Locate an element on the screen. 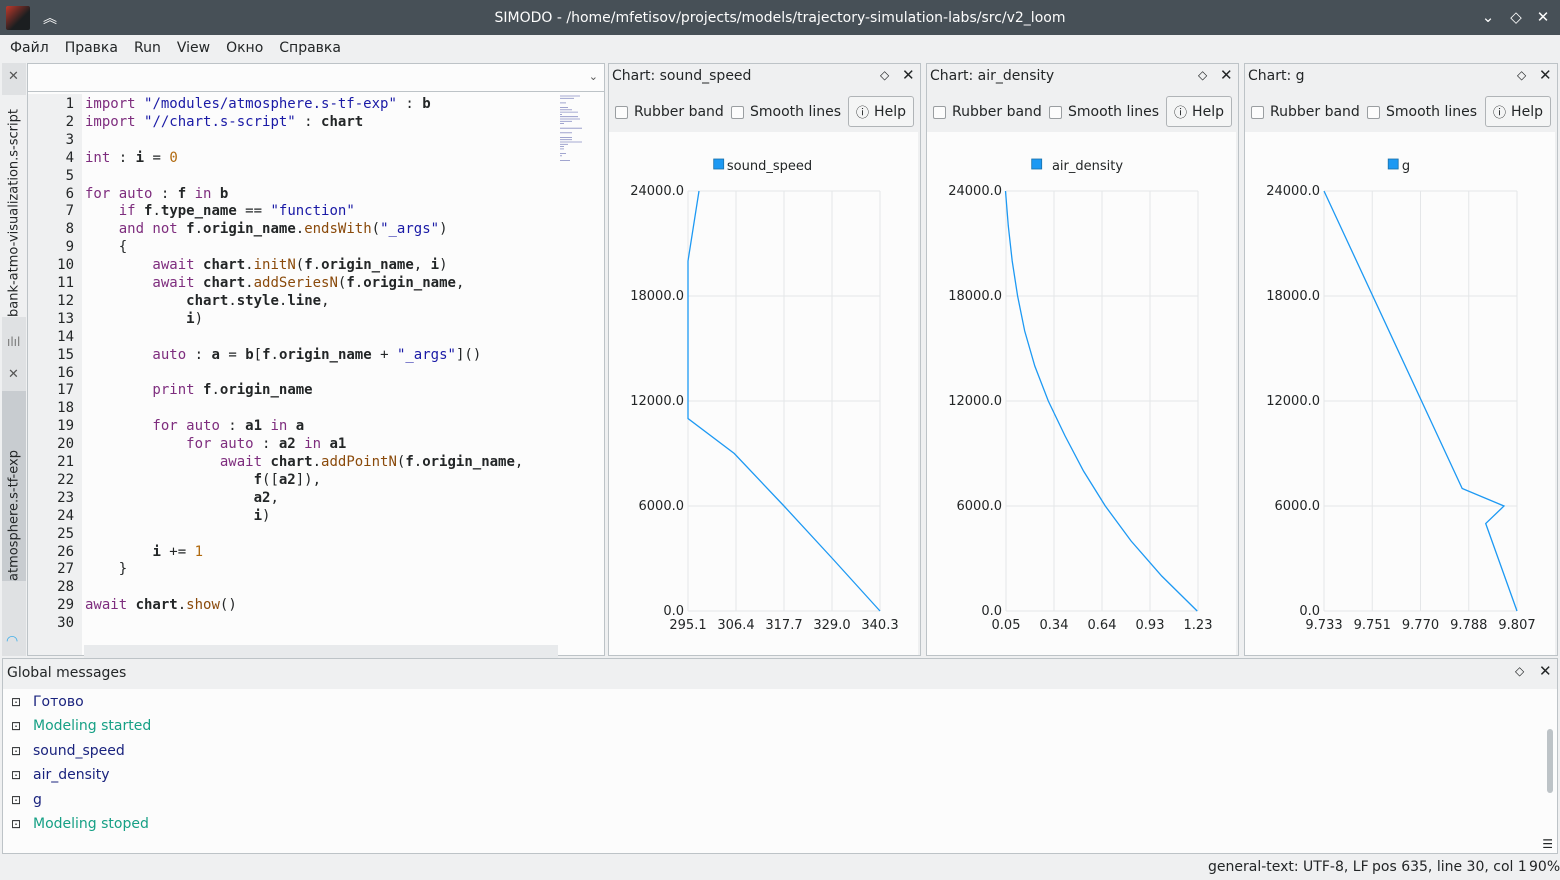 This screenshot has width=1560, height=880. keep-above-icon: ︽ is located at coordinates (50, 18).